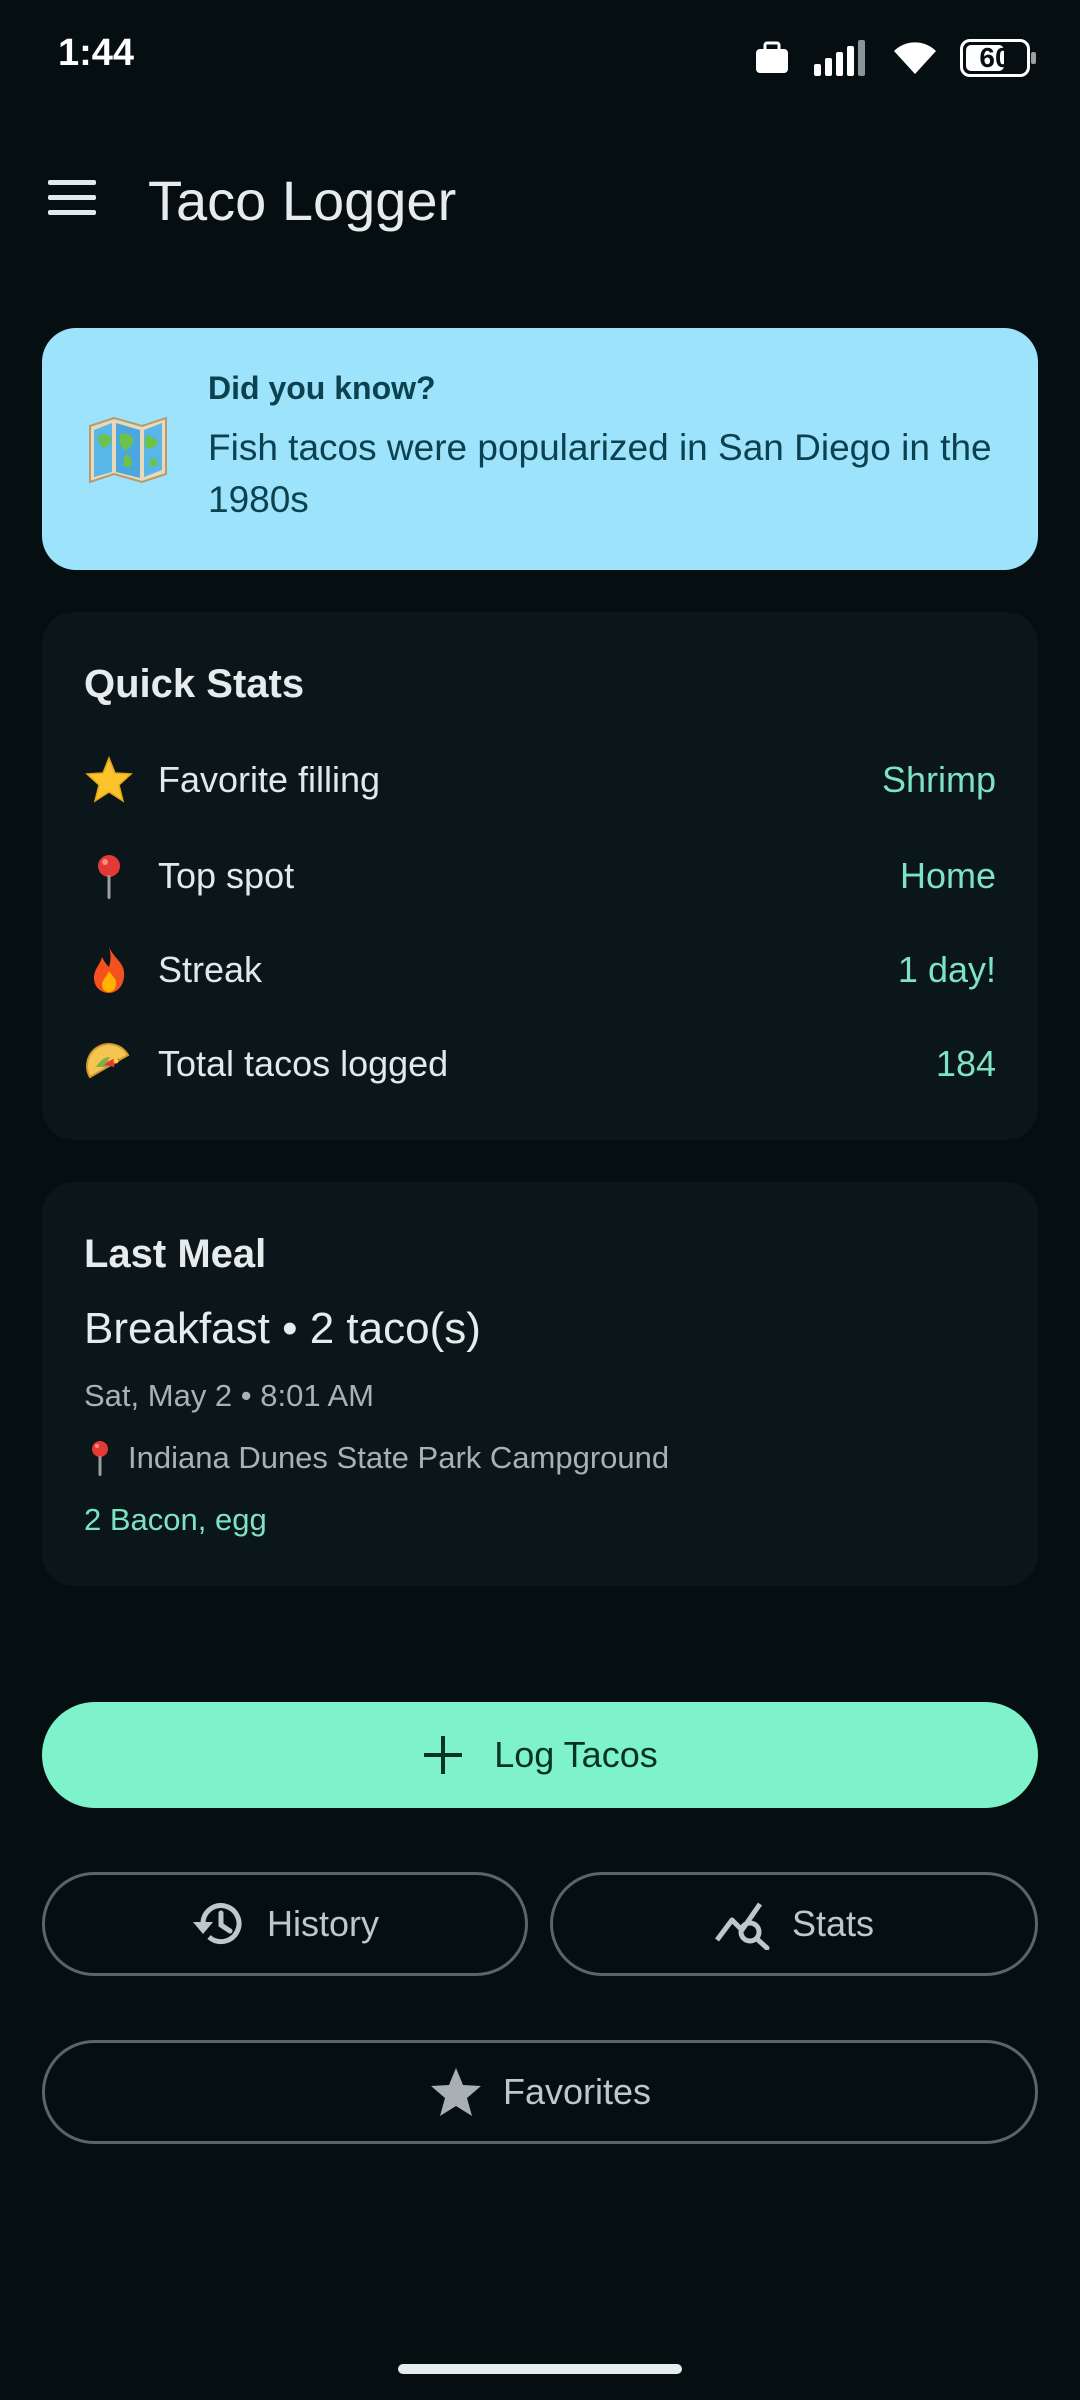 This screenshot has width=1080, height=2400. I want to click on stat-value: 1 day!, so click(946, 969).